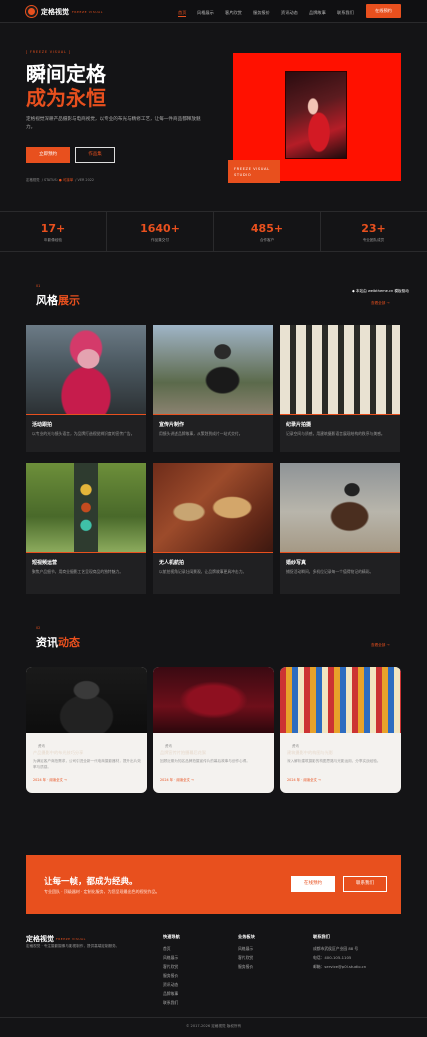  What do you see at coordinates (373, 232) in the screenshot?
I see `stat-item: 23+ 专业团队成员` at bounding box center [373, 232].